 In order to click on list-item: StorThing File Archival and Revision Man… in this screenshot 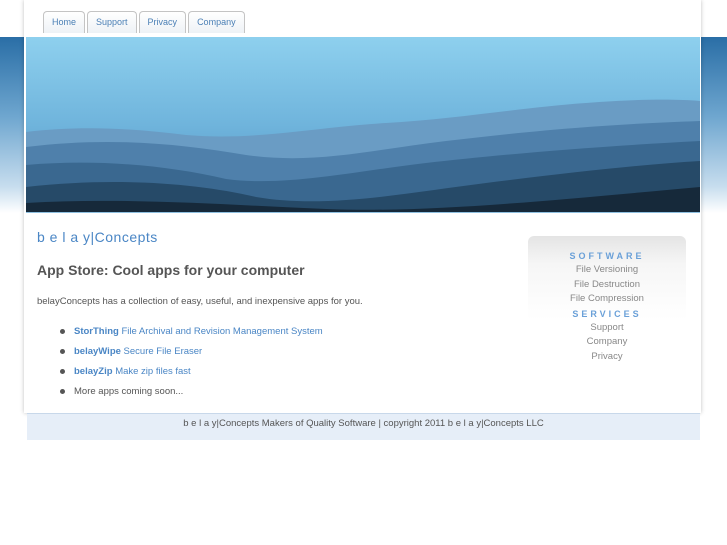, I will do `click(191, 335)`.